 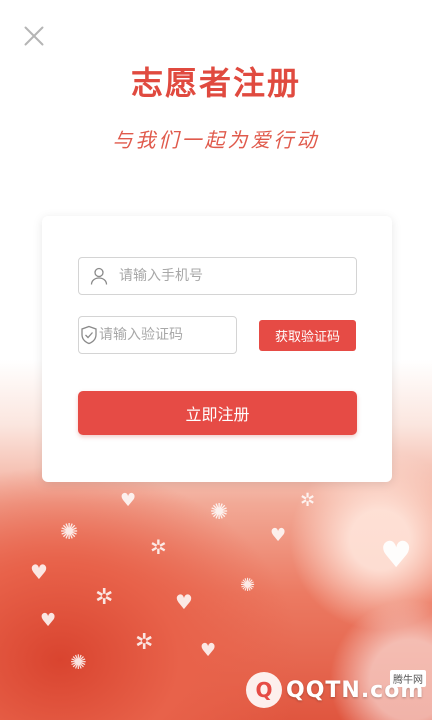 I want to click on phone-input, so click(x=237, y=276).